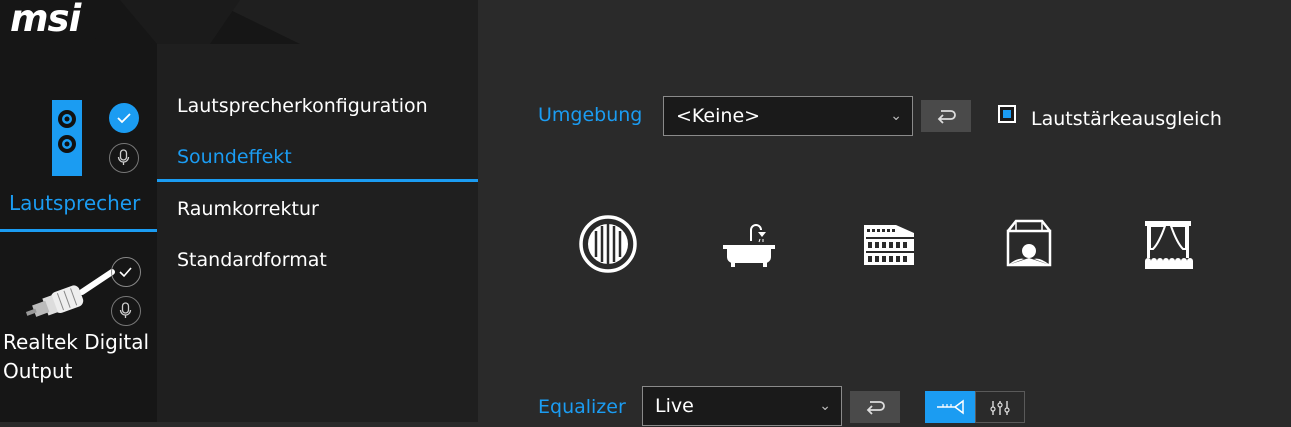 The width and height of the screenshot is (1291, 427). I want to click on loudness-checkbox, so click(1007, 114).